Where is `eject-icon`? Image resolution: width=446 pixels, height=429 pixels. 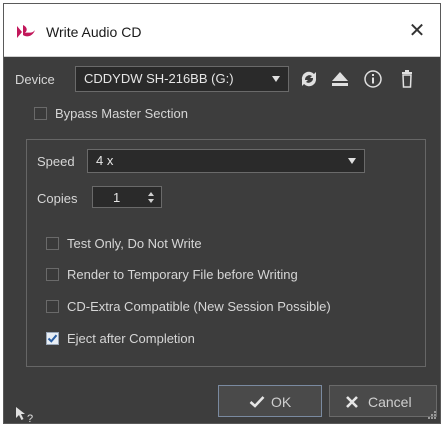 eject-icon is located at coordinates (340, 79).